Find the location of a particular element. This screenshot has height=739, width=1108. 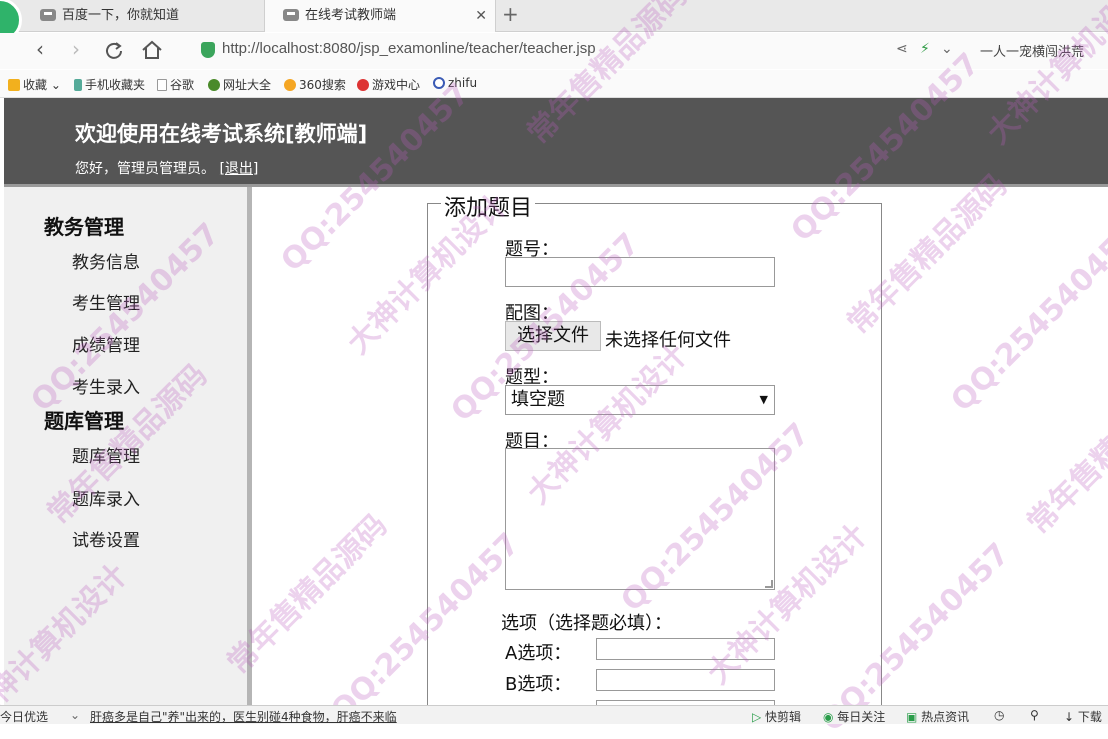

sidebar-item-question-entry: 题库录入 is located at coordinates (106, 497).